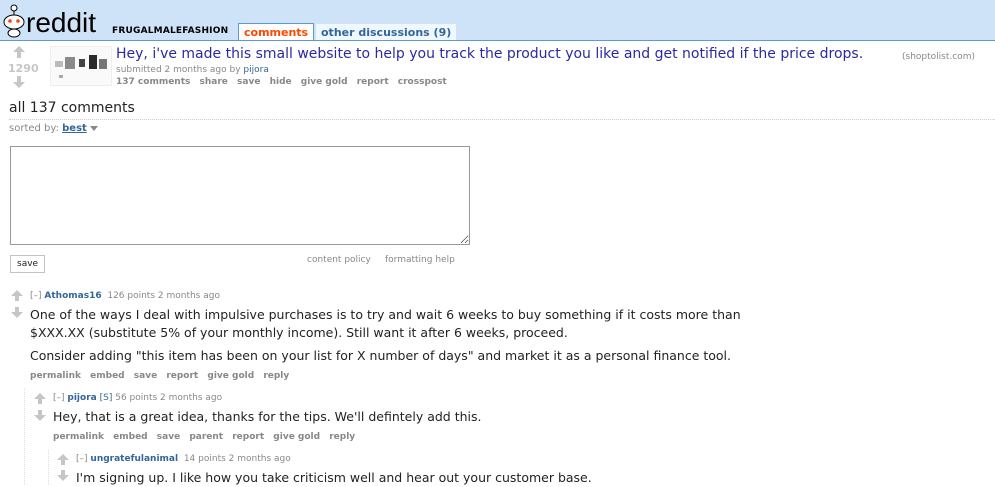 The width and height of the screenshot is (995, 487). What do you see at coordinates (74, 128) in the screenshot?
I see `sort-dropdown: best` at bounding box center [74, 128].